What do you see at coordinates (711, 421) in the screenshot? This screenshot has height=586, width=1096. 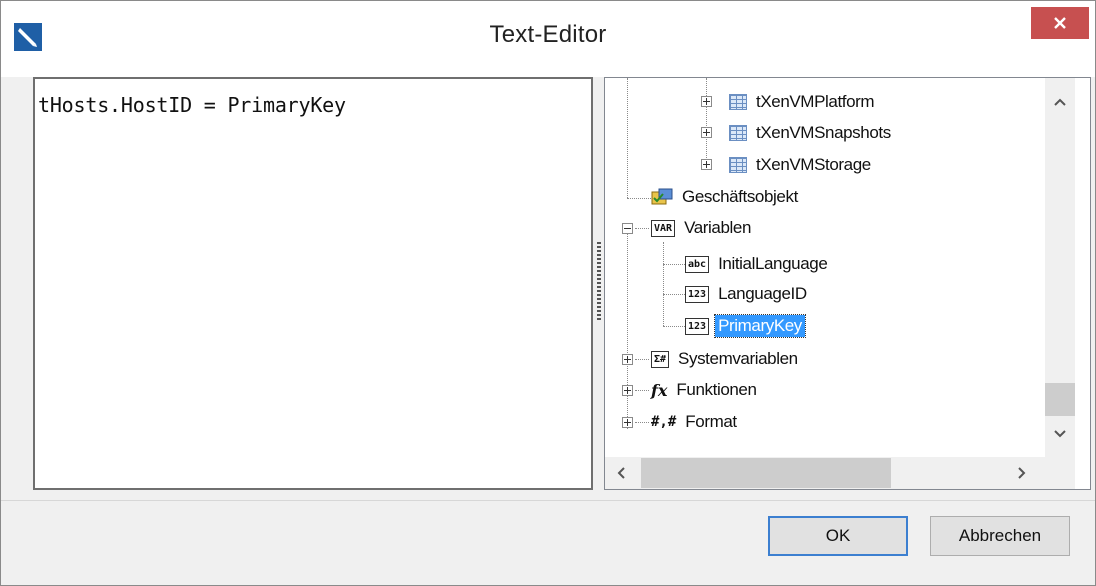 I see `tree-item-label: Format` at bounding box center [711, 421].